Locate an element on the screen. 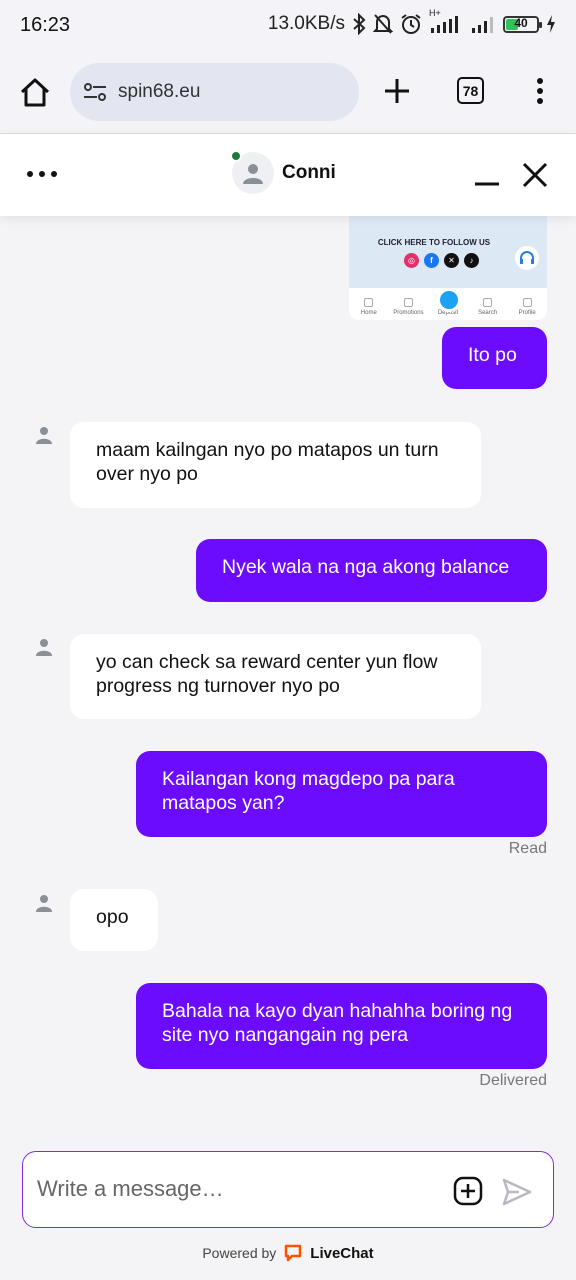 This screenshot has width=576, height=1280. person-icon is located at coordinates (253, 174).